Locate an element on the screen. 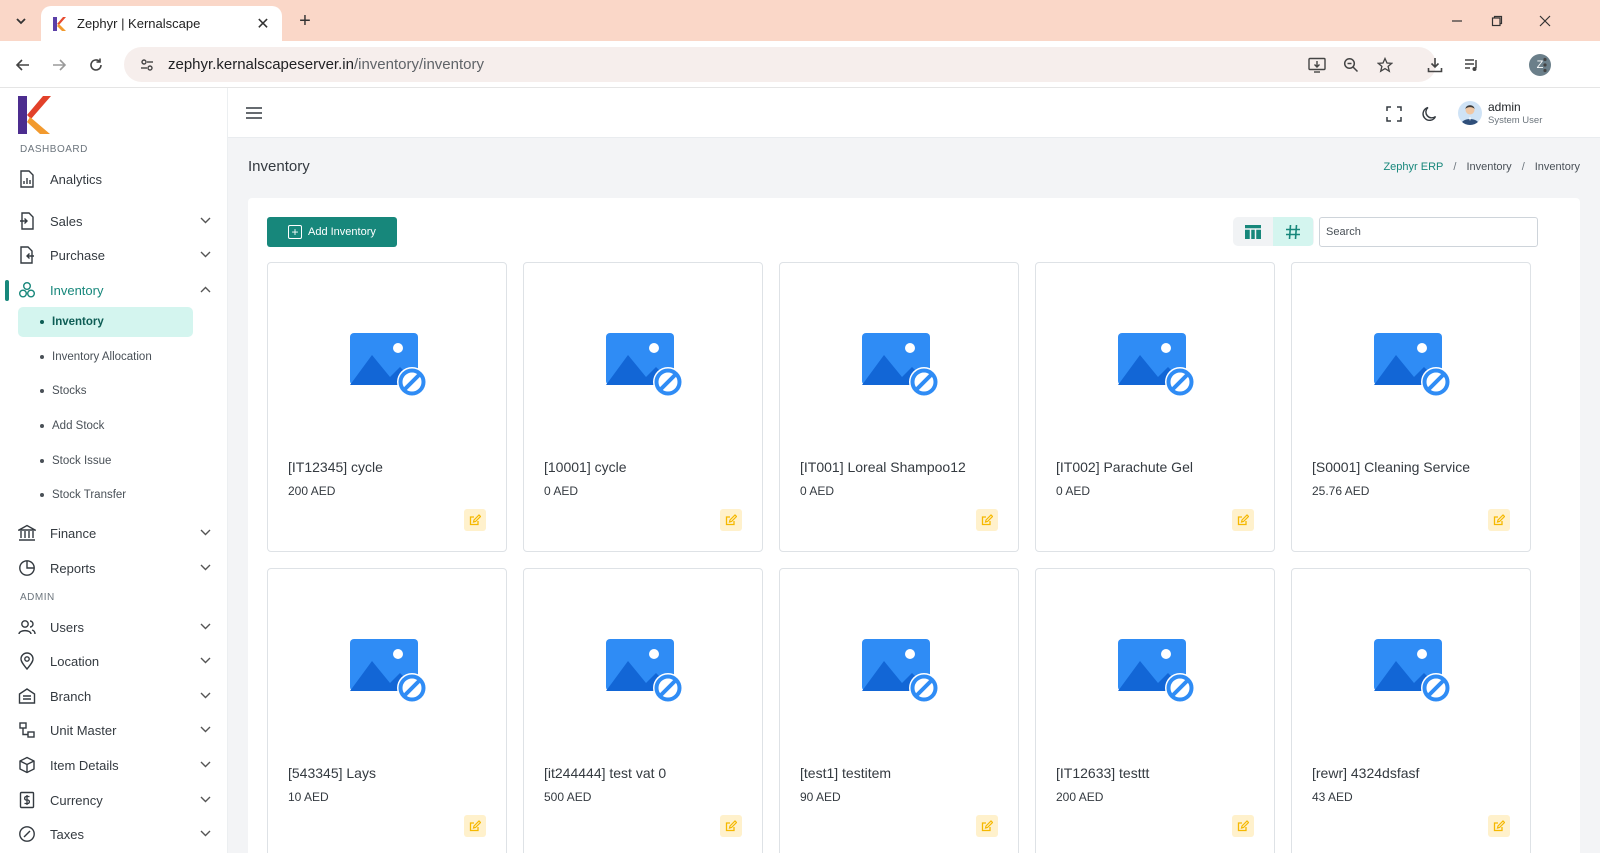 This screenshot has height=853, width=1600. tab-search-chevron-icon is located at coordinates (21, 21).